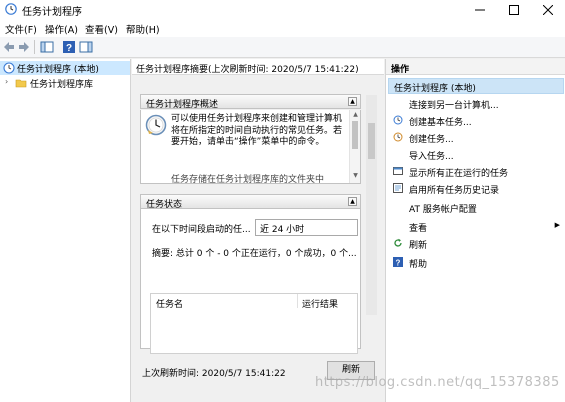 The height and width of the screenshot is (402, 565). I want to click on folder-icon, so click(21, 83).